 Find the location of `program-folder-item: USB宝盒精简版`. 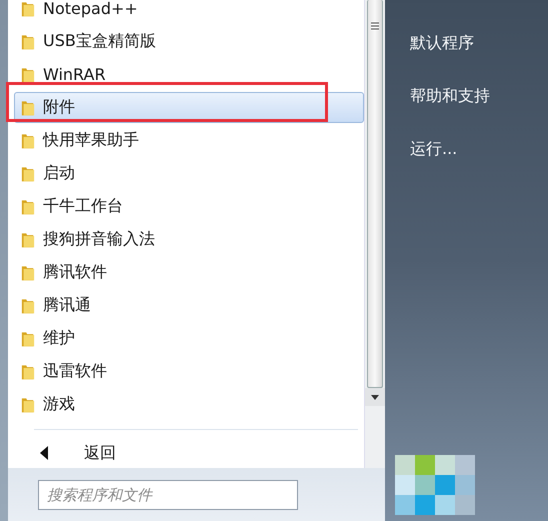

program-folder-item: USB宝盒精简版 is located at coordinates (189, 41).